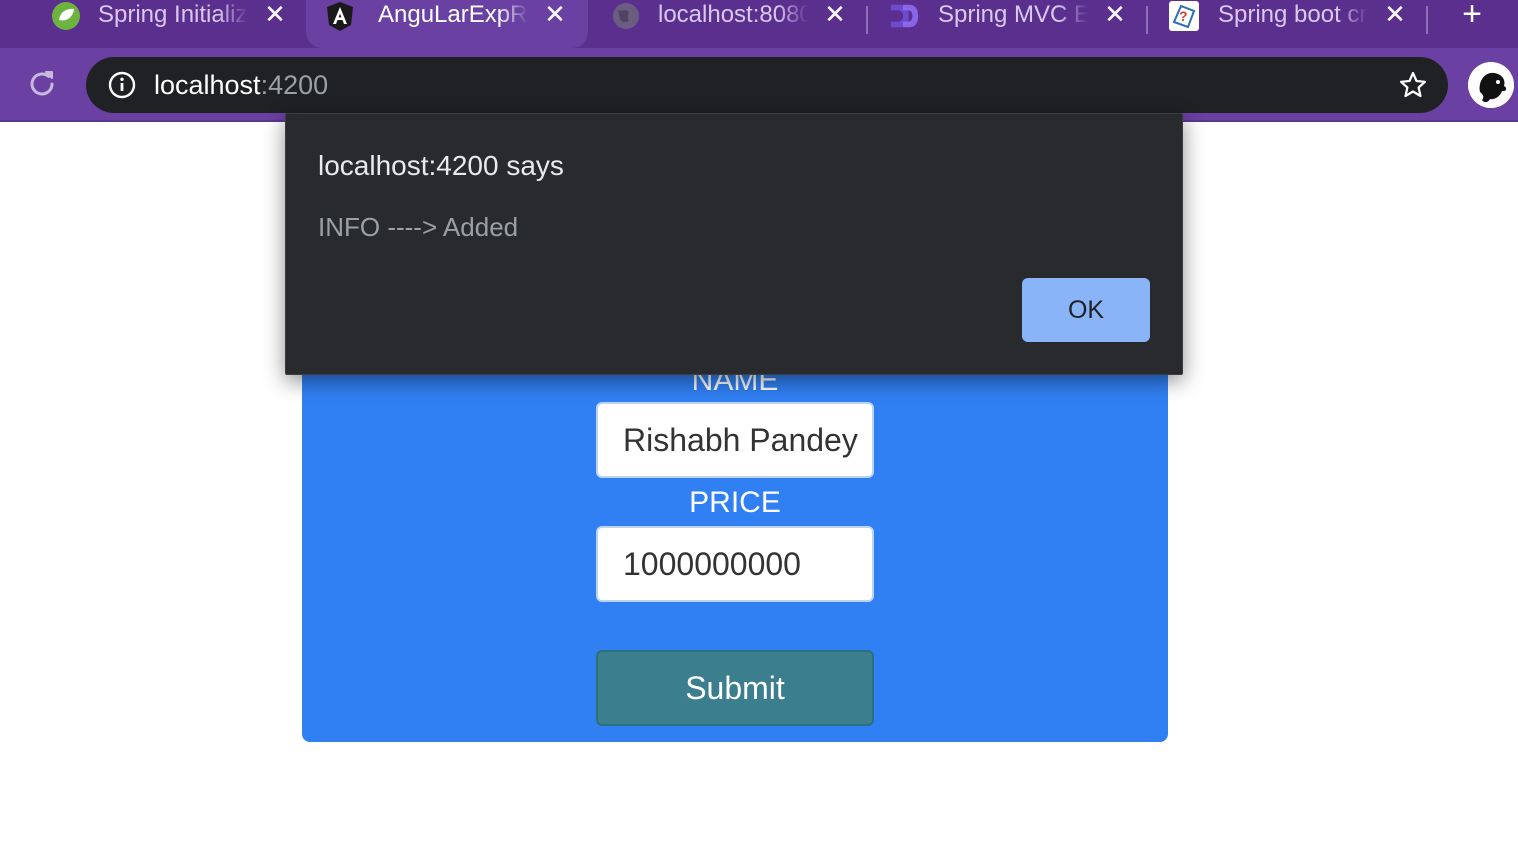 This screenshot has height=842, width=1518. I want to click on tab-separator, so click(1427, 20).